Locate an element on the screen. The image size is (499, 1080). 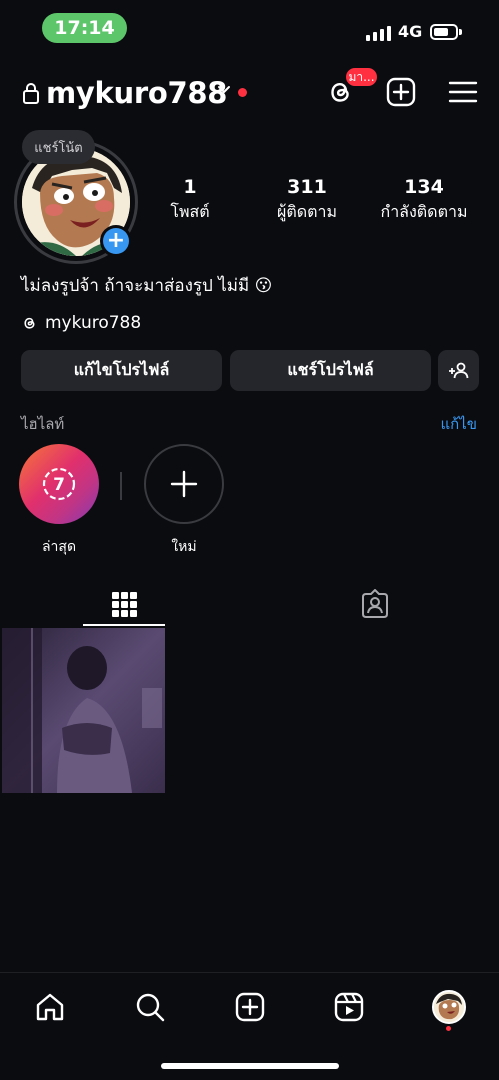
search-icon is located at coordinates (150, 1007).